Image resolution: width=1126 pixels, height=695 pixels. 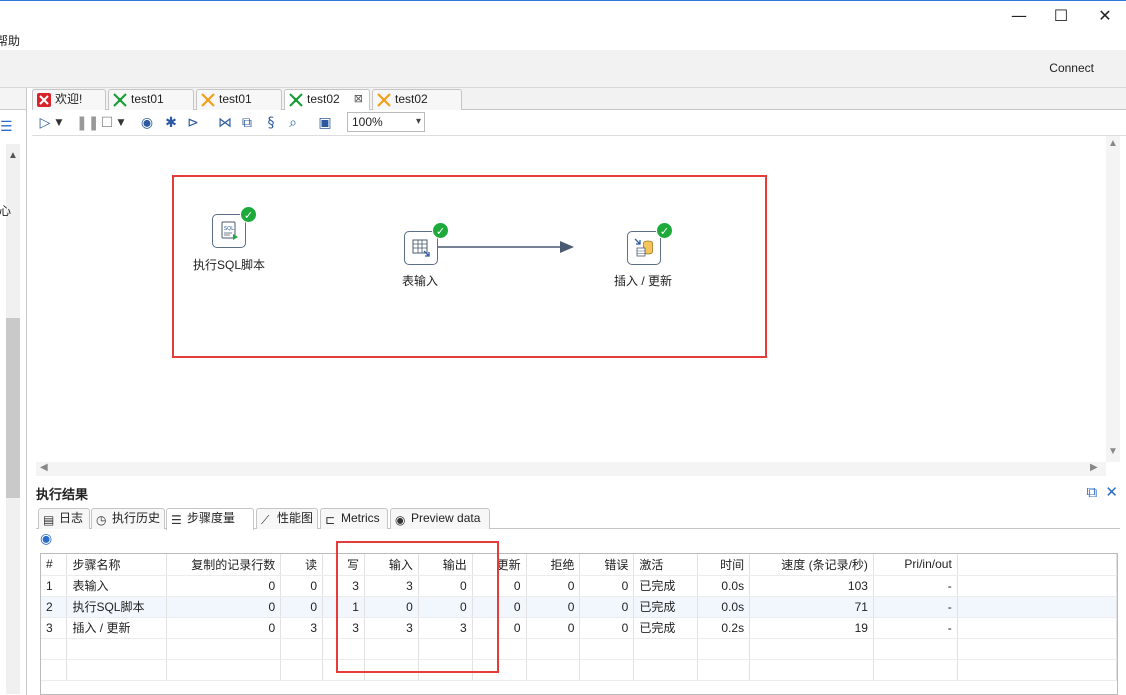 What do you see at coordinates (210, 519) in the screenshot?
I see `tab-step-metrics: ☰ 步骤度量` at bounding box center [210, 519].